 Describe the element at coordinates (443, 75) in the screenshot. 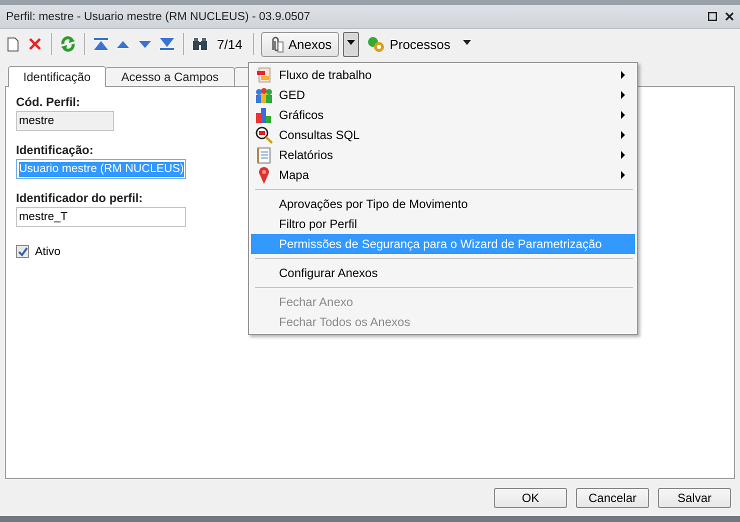

I see `menu-item: Fluxo de trabalho` at that location.